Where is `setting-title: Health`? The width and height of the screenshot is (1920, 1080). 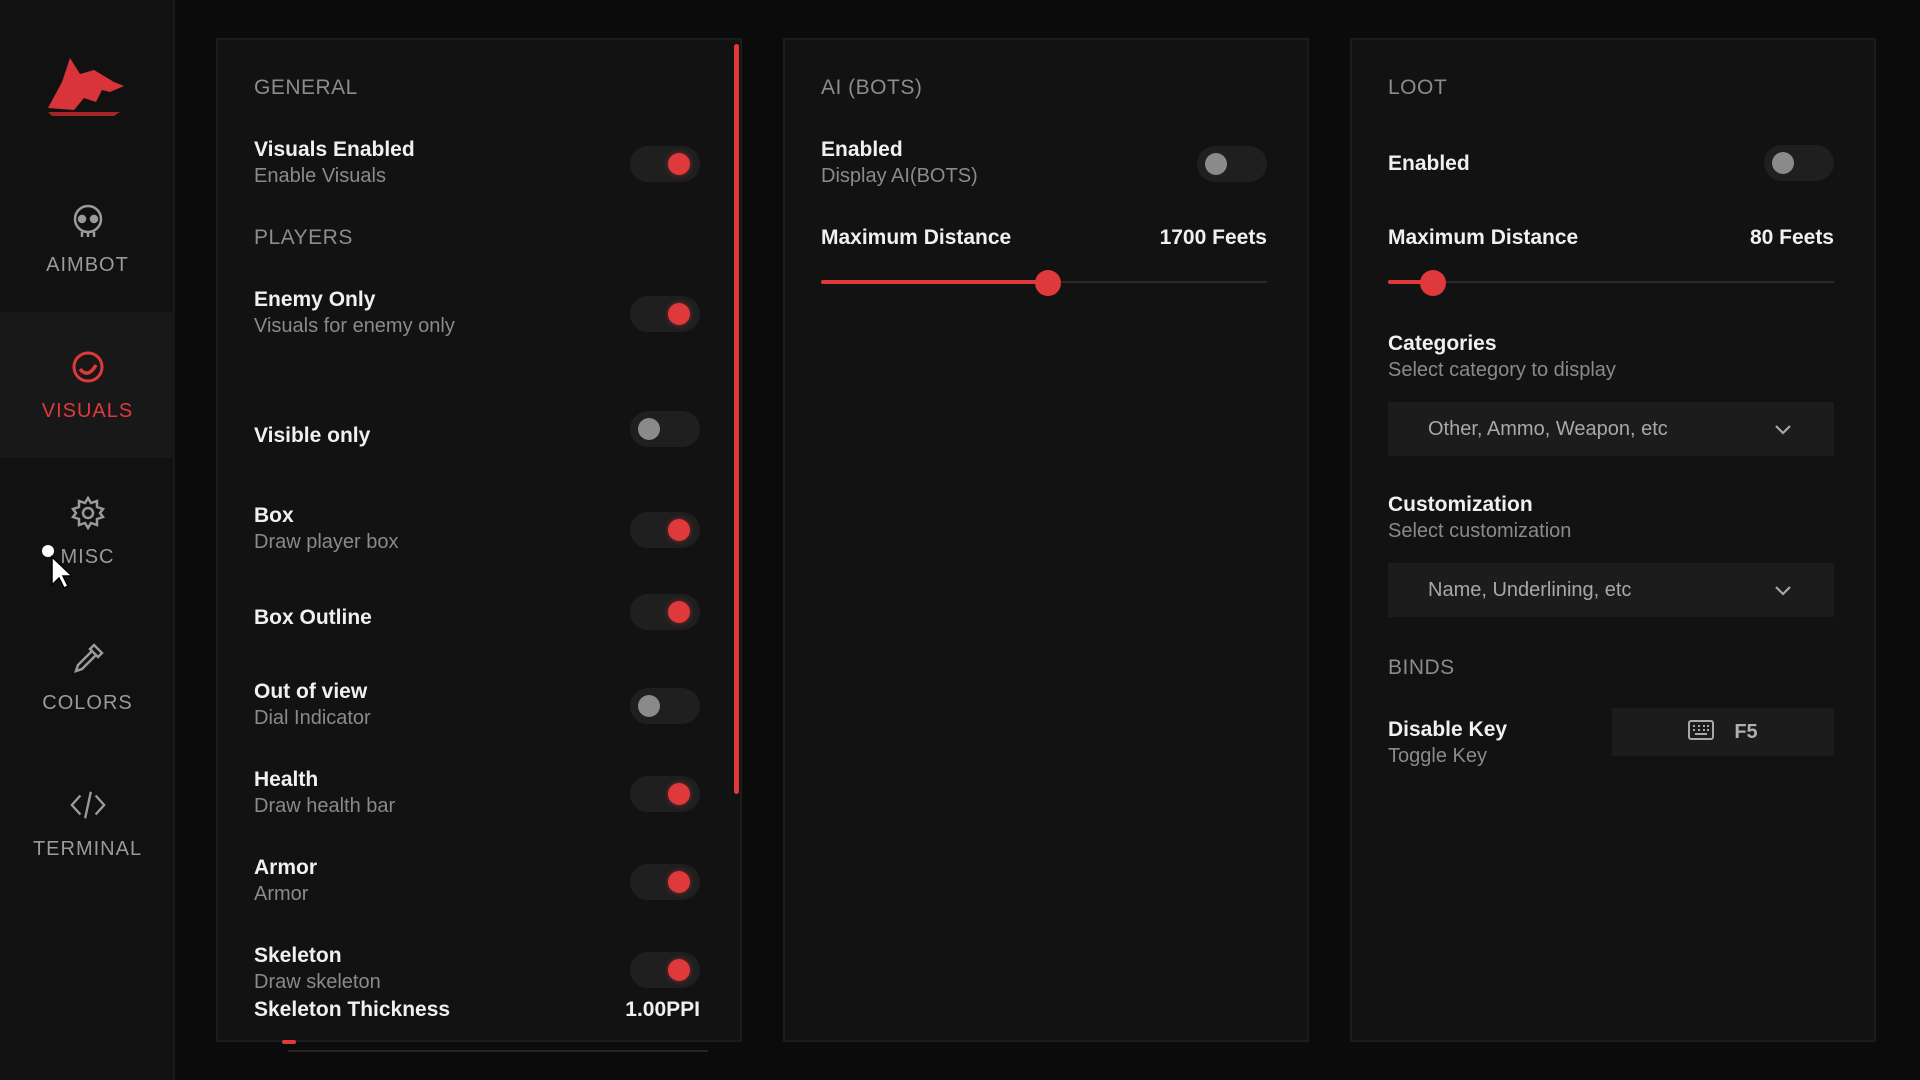 setting-title: Health is located at coordinates (286, 779).